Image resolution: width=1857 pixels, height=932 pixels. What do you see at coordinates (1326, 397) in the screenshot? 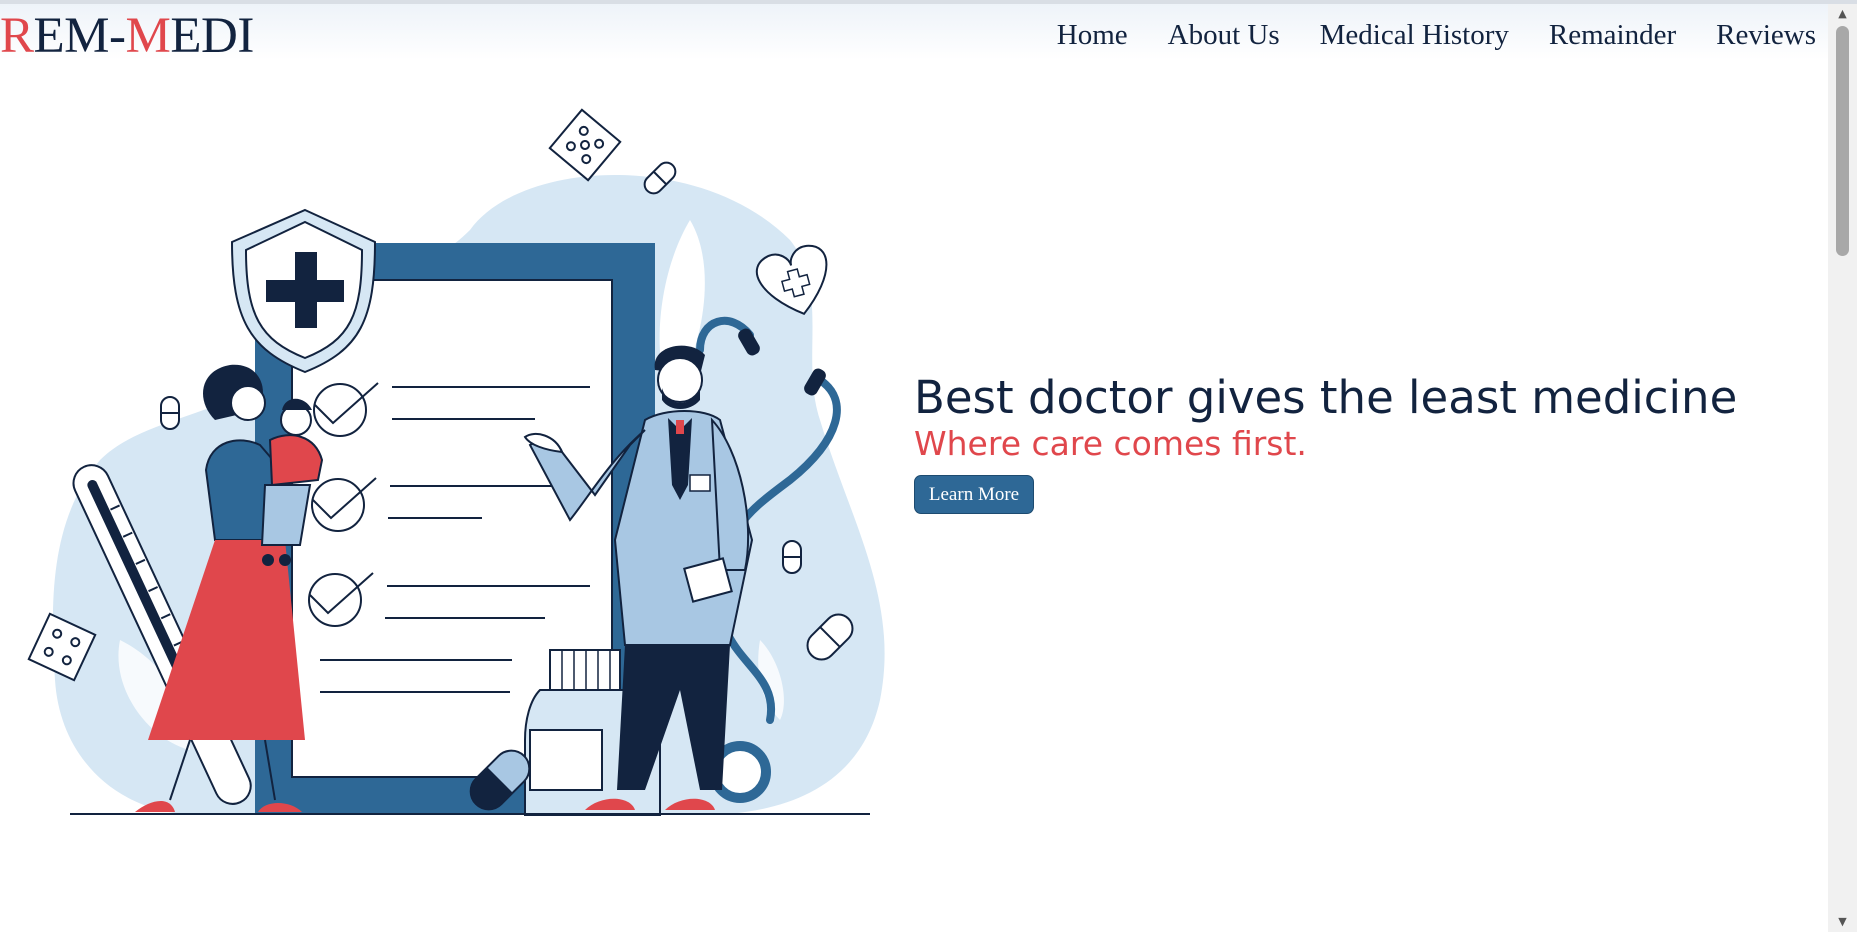
I see `hero-headline: Best doctor gives the least medicine` at bounding box center [1326, 397].